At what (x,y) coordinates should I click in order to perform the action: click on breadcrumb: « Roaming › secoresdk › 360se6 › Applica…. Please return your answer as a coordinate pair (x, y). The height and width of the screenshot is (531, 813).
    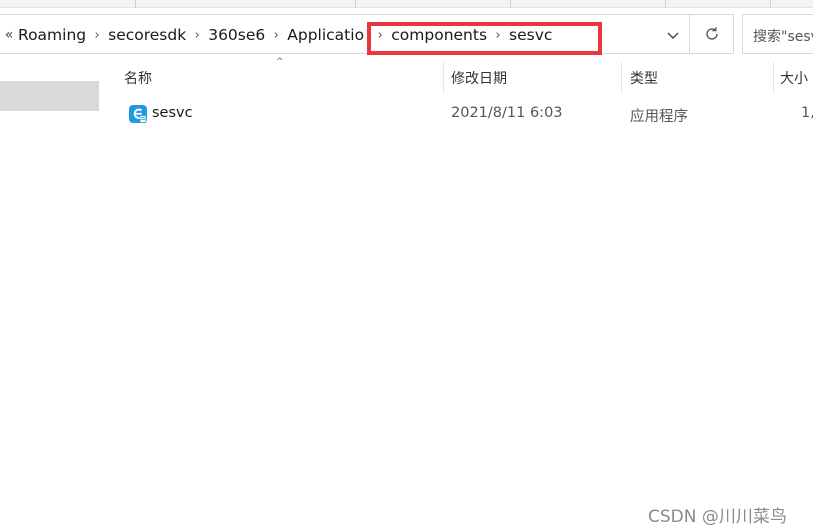
    Looking at the image, I should click on (276, 35).